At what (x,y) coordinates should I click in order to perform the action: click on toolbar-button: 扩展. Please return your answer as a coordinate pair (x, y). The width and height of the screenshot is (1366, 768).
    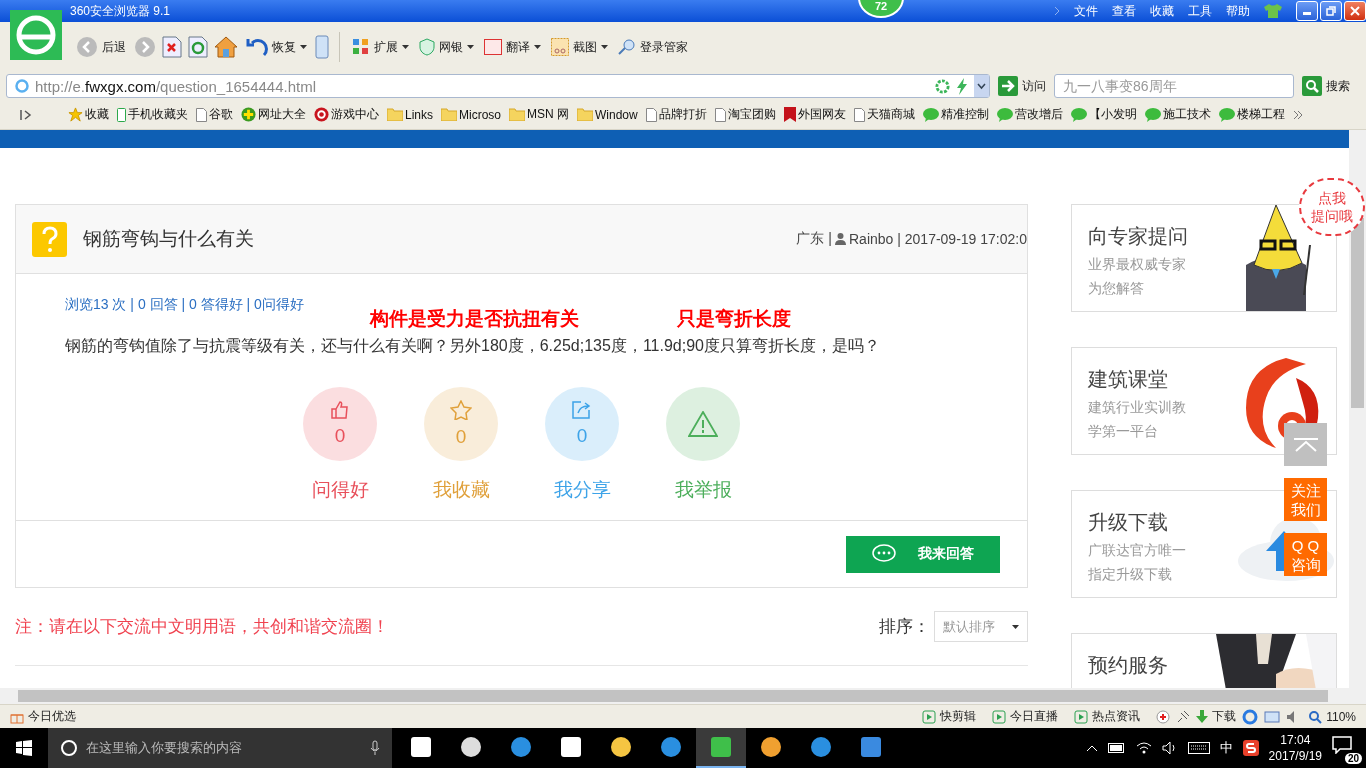
    Looking at the image, I should click on (380, 47).